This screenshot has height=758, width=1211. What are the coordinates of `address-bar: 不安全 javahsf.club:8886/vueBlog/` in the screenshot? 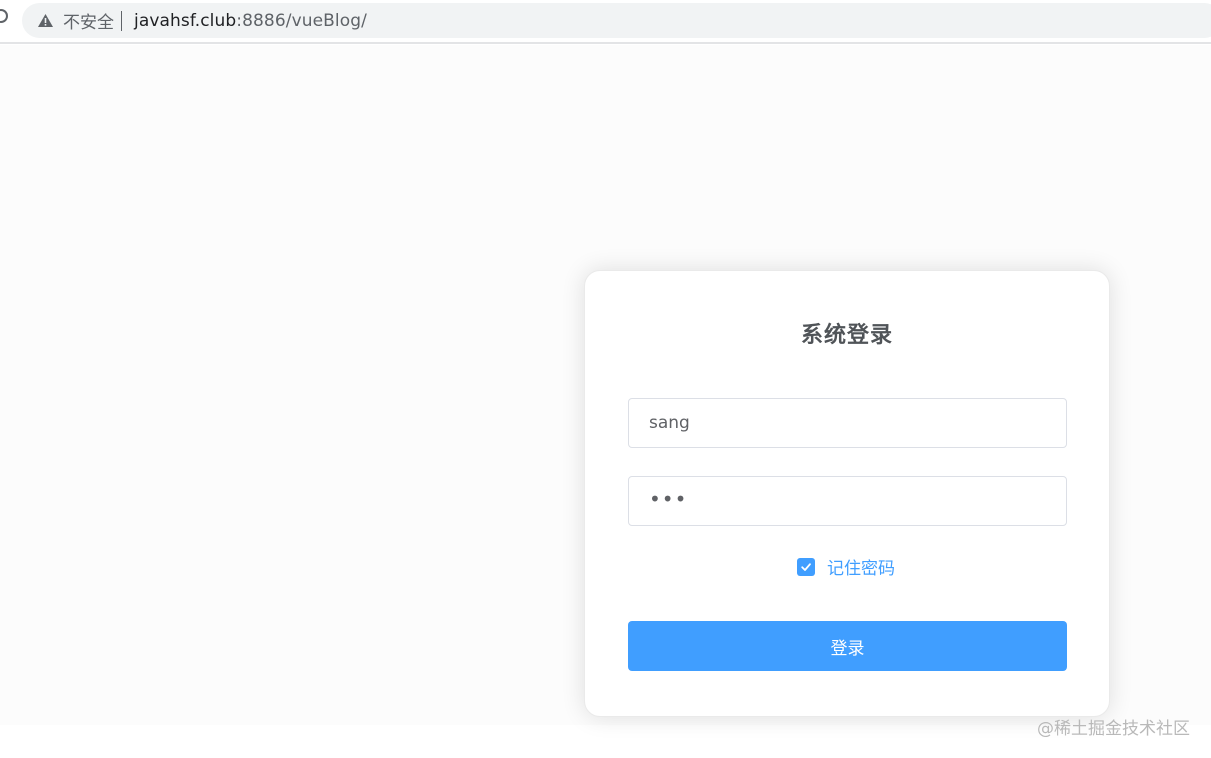 It's located at (616, 20).